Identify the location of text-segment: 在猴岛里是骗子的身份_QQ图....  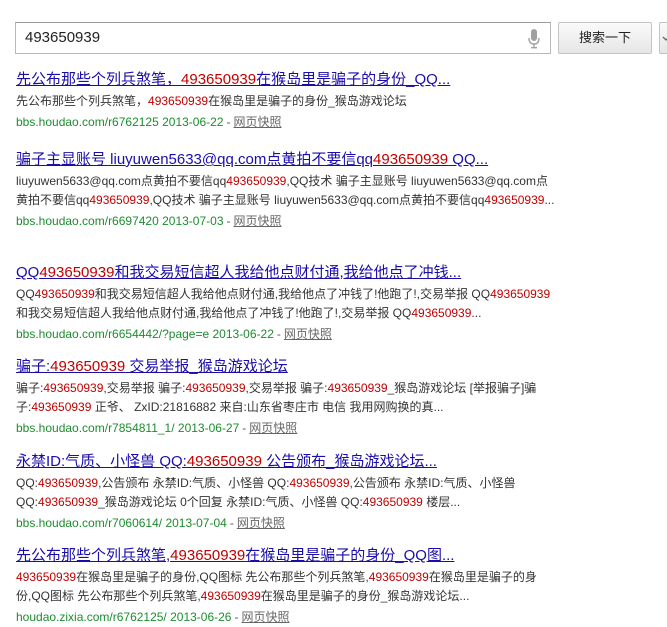
(350, 555).